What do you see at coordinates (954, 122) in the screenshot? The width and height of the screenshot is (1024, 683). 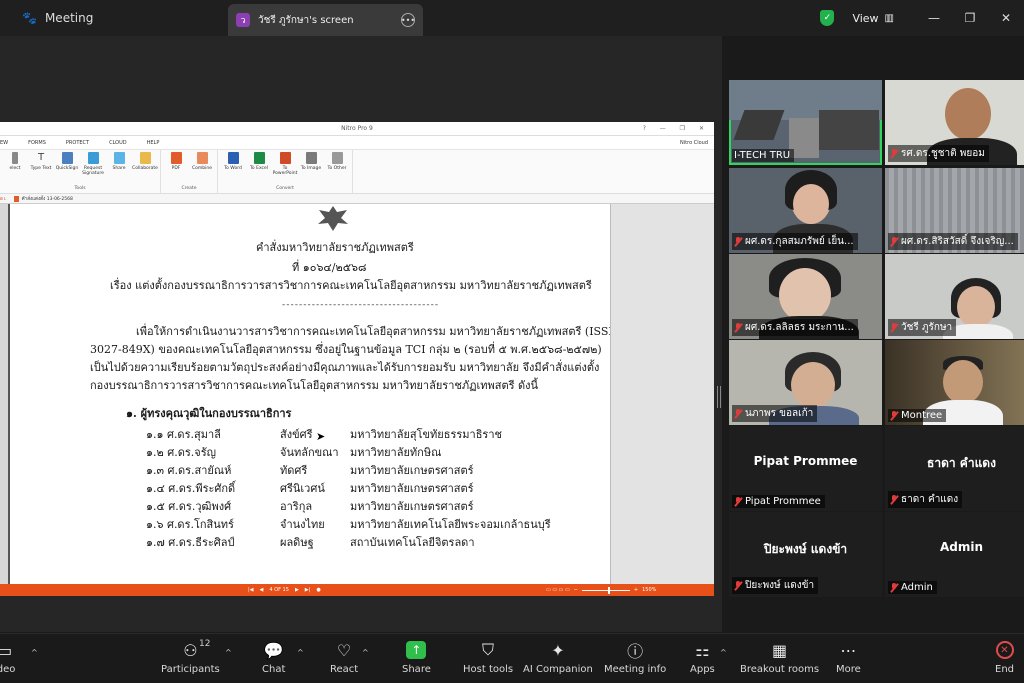 I see `participant-tile: รศ.ดร.ชูชาติ พยอม` at bounding box center [954, 122].